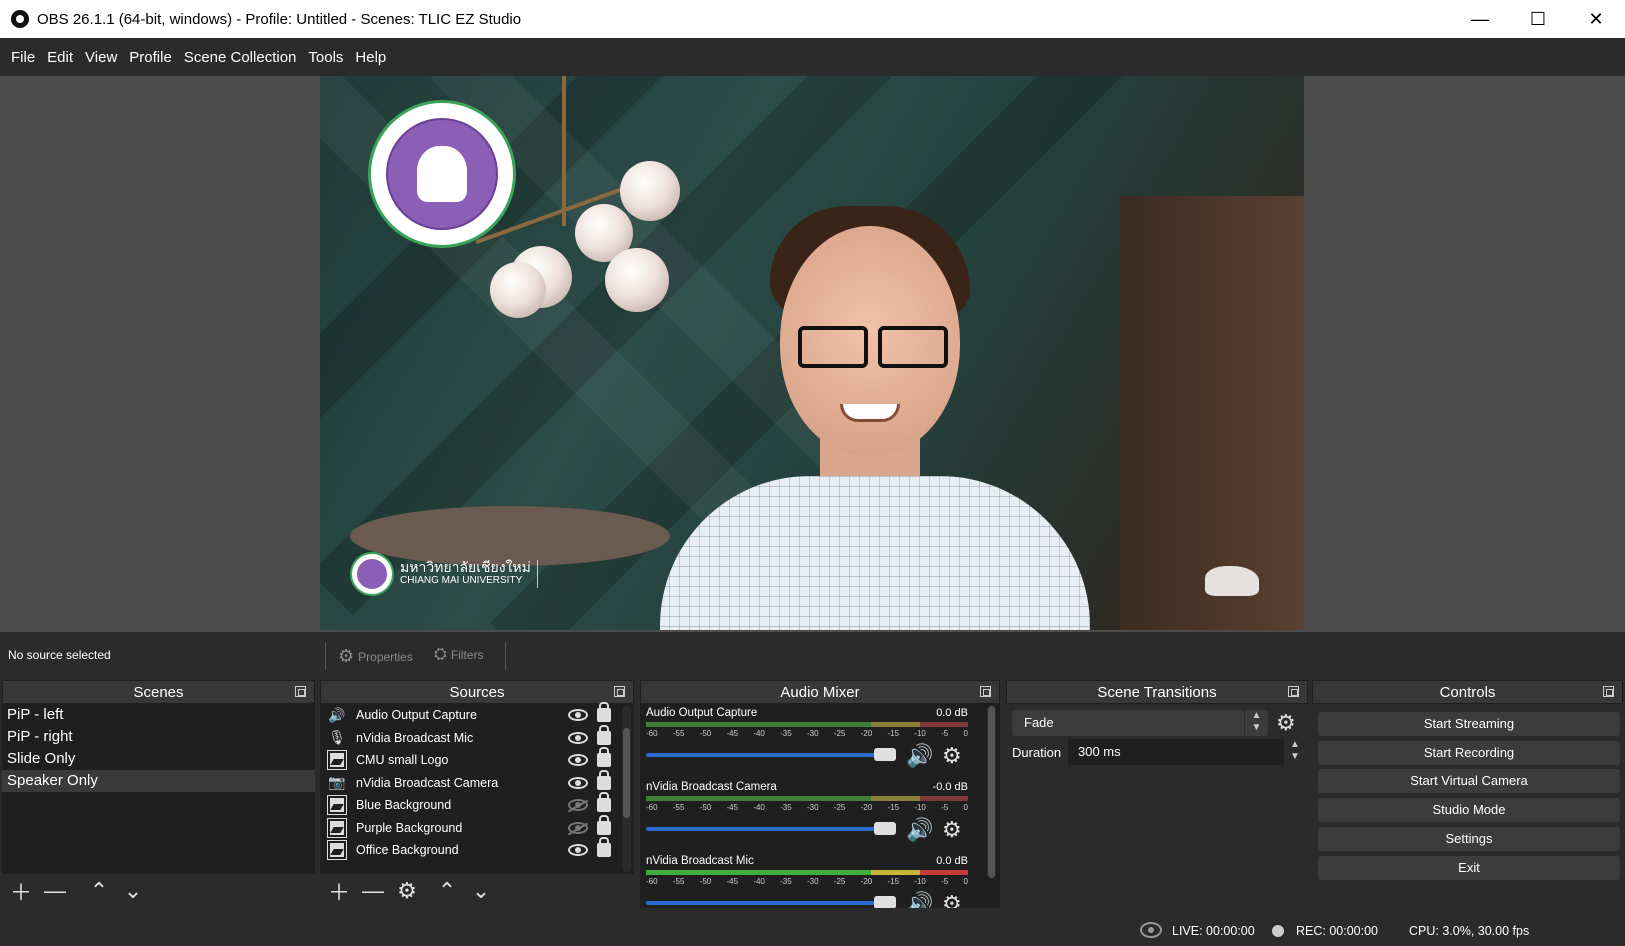  Describe the element at coordinates (812, 733) in the screenshot. I see `meter-tick-label: -30` at that location.